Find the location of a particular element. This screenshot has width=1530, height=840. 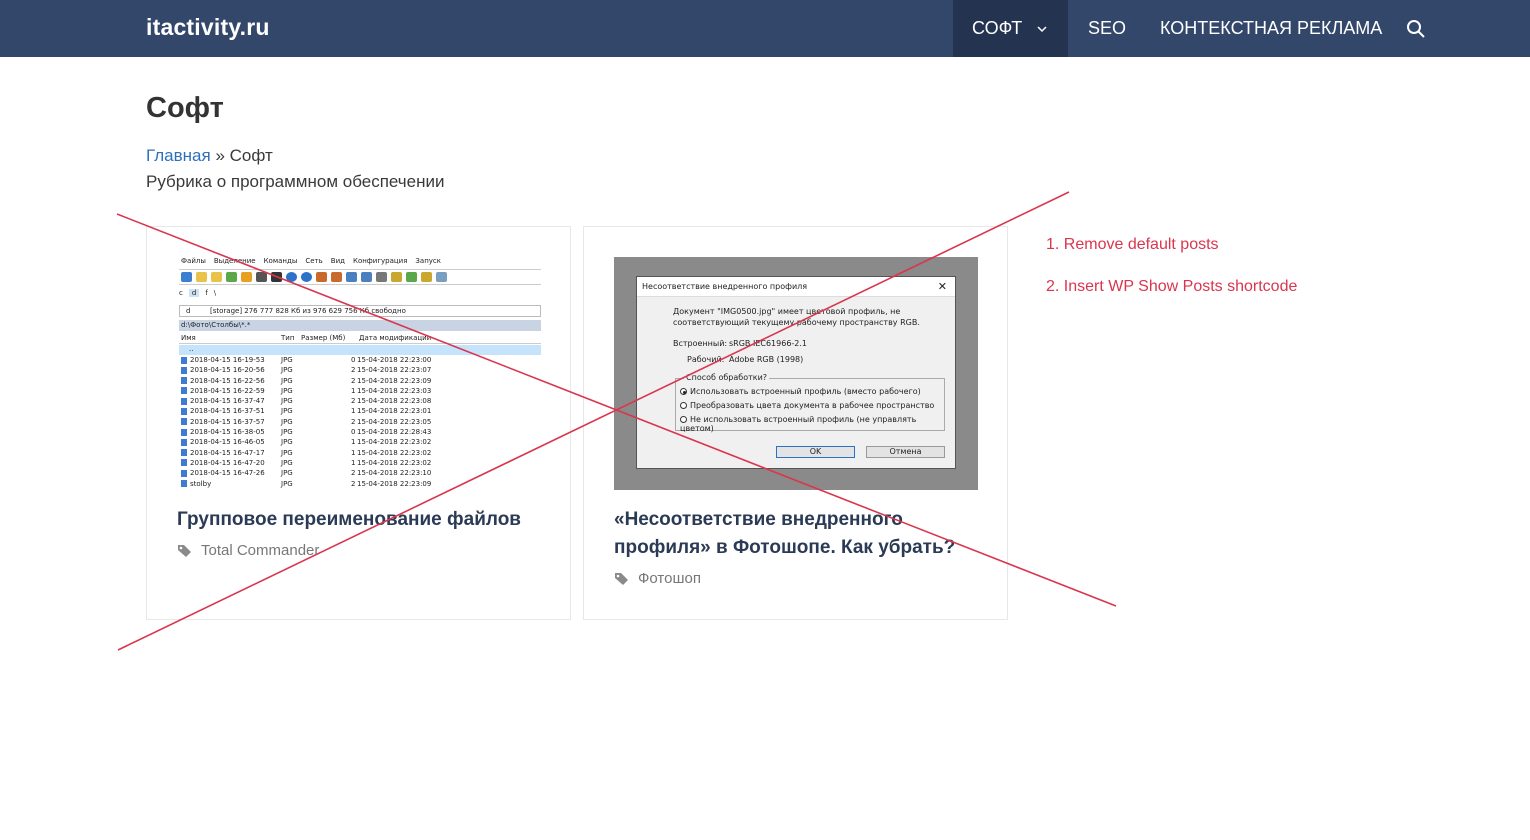

ps-embedded-label: Встроенный: is located at coordinates (700, 343).